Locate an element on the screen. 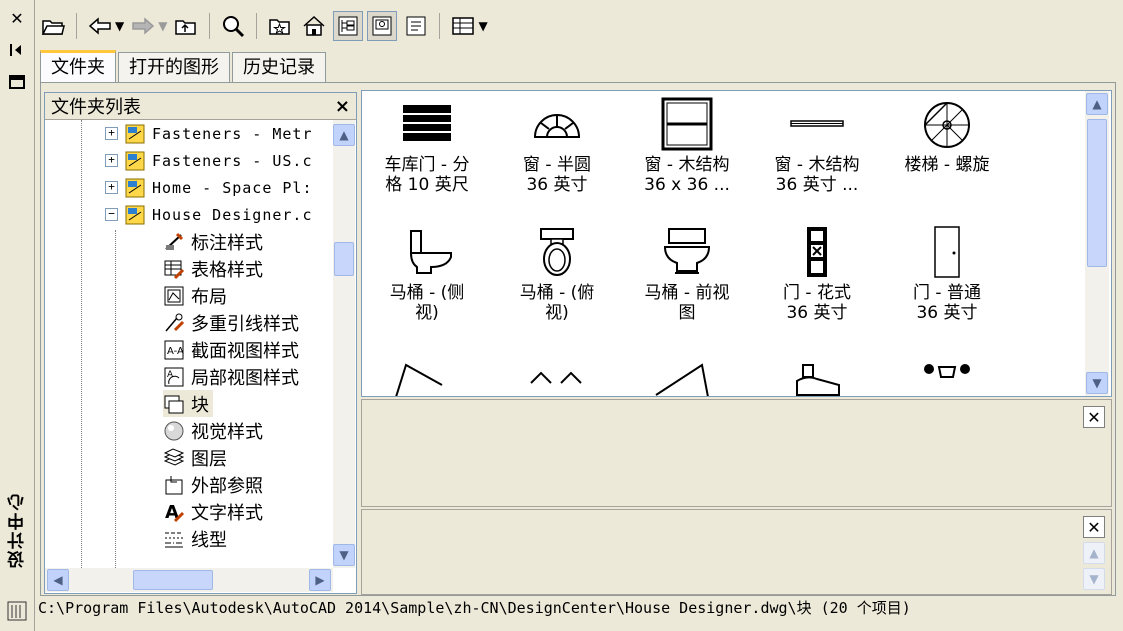  close-icon: ✕ is located at coordinates (17, 18).